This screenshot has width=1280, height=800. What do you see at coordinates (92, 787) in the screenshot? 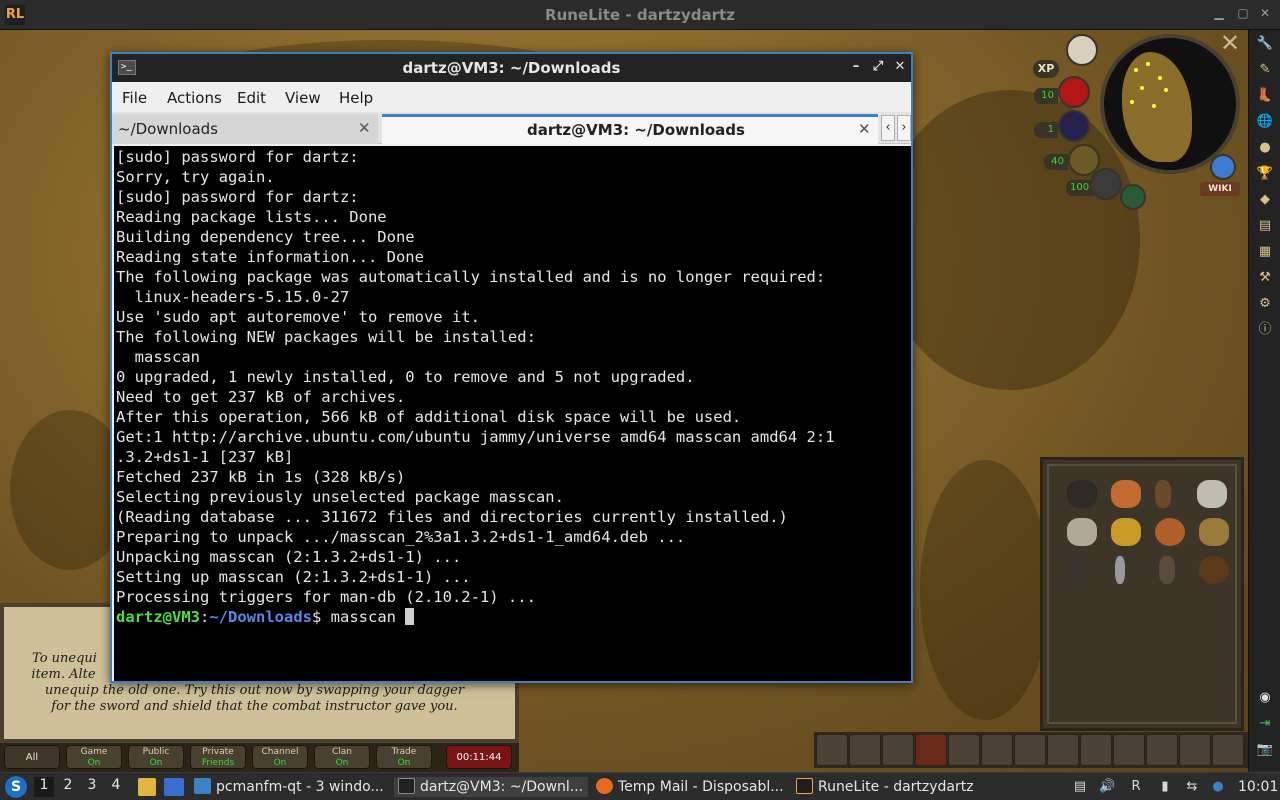
I see `workspace-3: 3` at bounding box center [92, 787].